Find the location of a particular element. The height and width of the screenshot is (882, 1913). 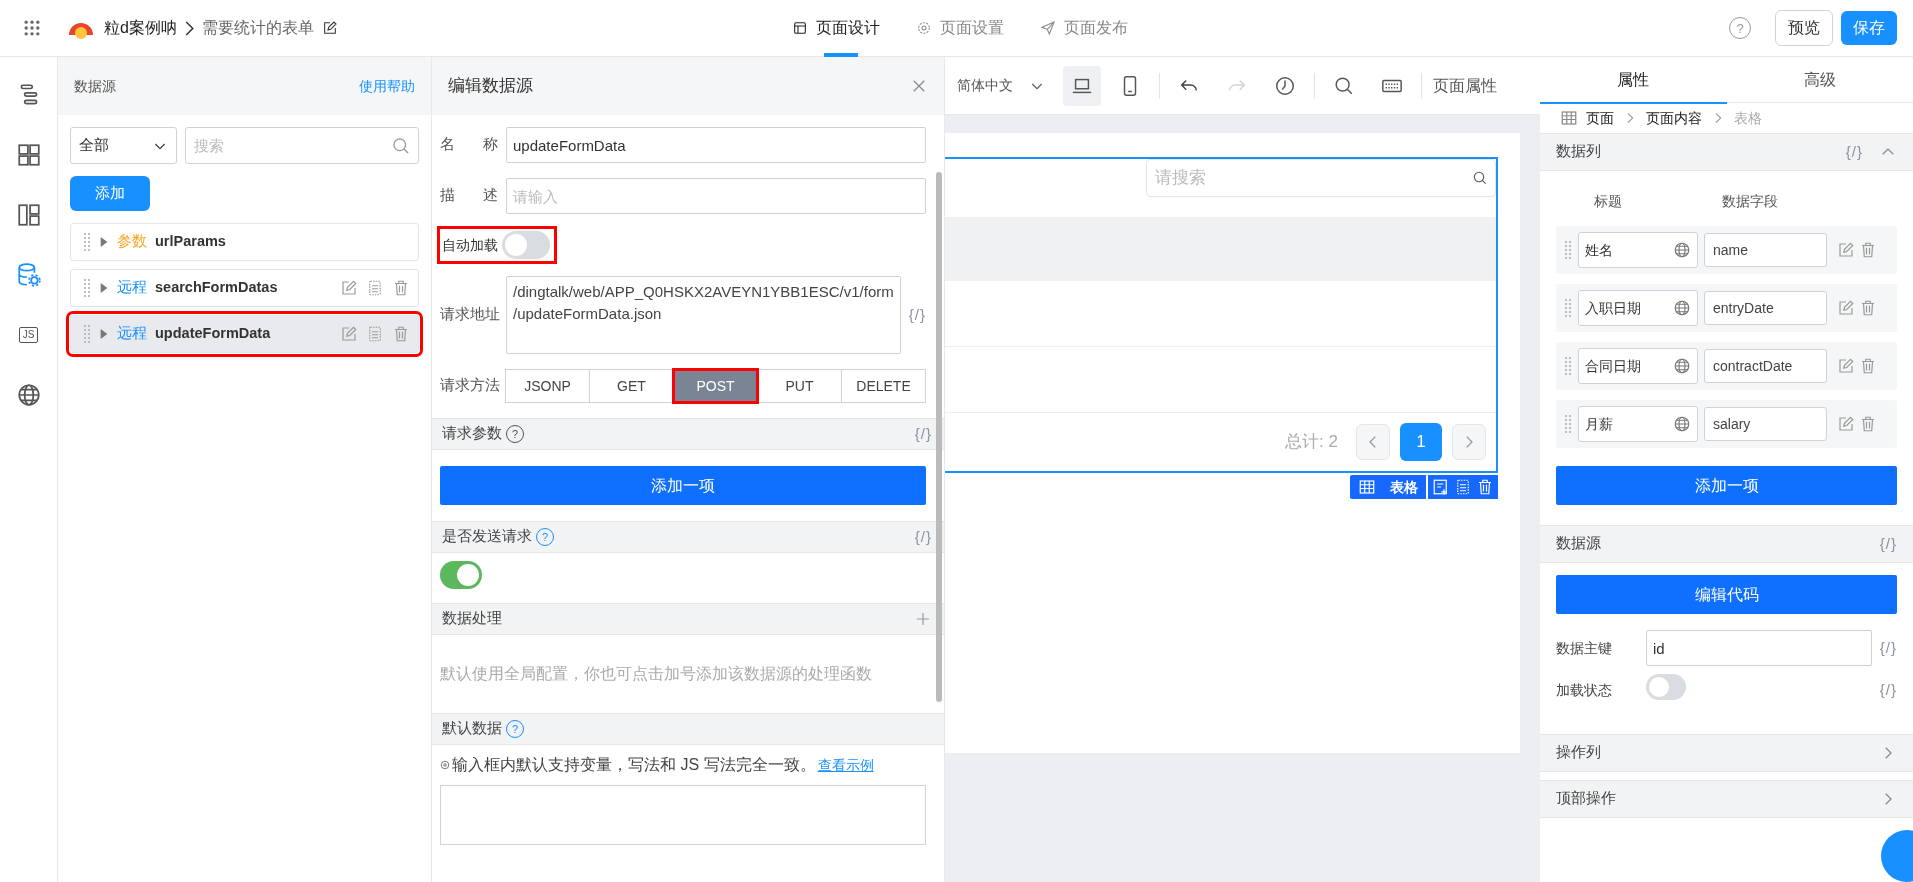

breadcrumb-item: 表格 is located at coordinates (1748, 118).